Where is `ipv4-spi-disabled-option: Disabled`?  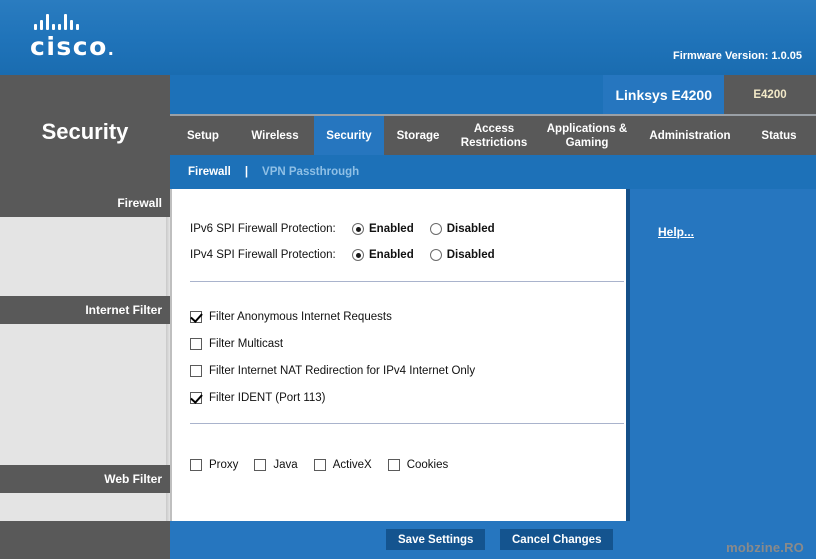
ipv4-spi-disabled-option: Disabled is located at coordinates (462, 255).